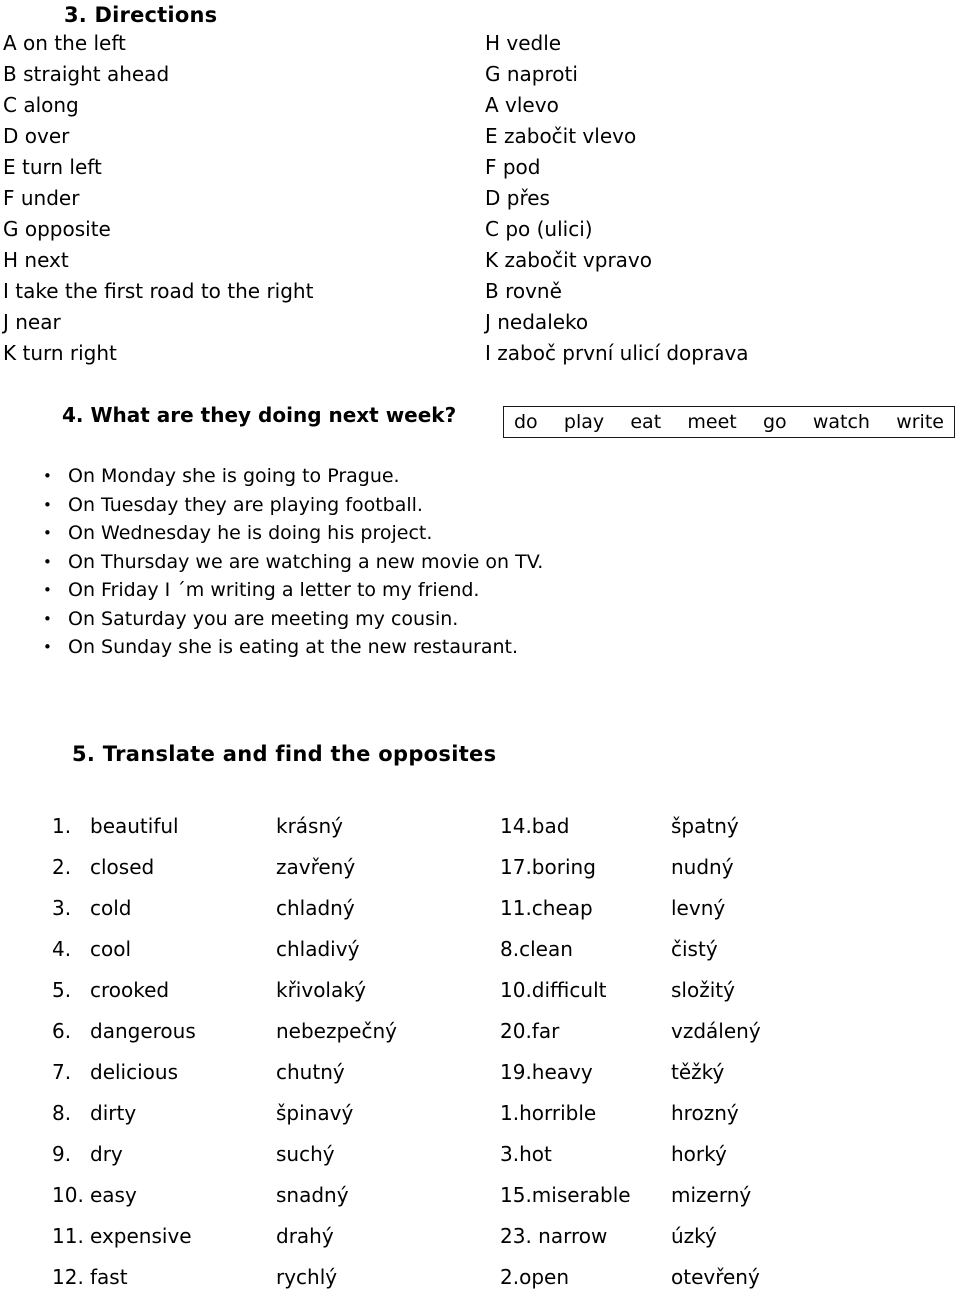  What do you see at coordinates (841, 421) in the screenshot?
I see `word-bank-item: watch` at bounding box center [841, 421].